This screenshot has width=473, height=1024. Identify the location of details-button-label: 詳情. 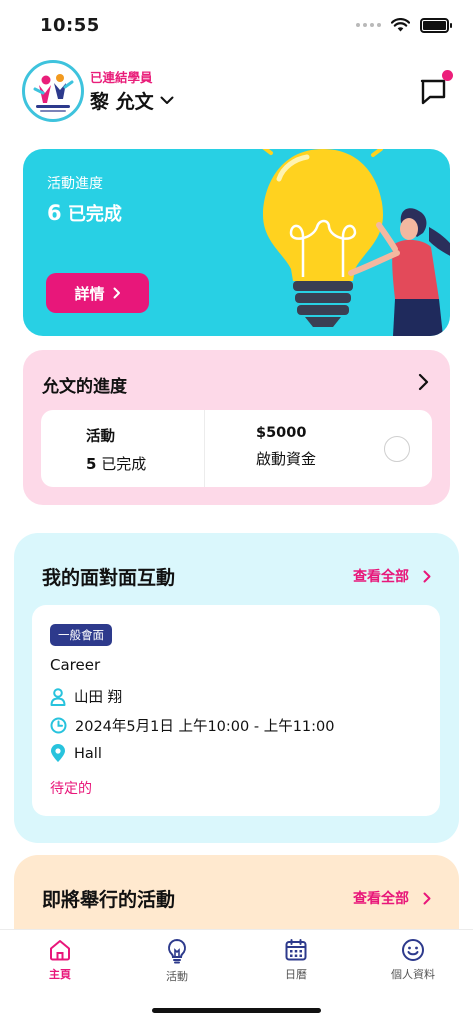
(89, 293).